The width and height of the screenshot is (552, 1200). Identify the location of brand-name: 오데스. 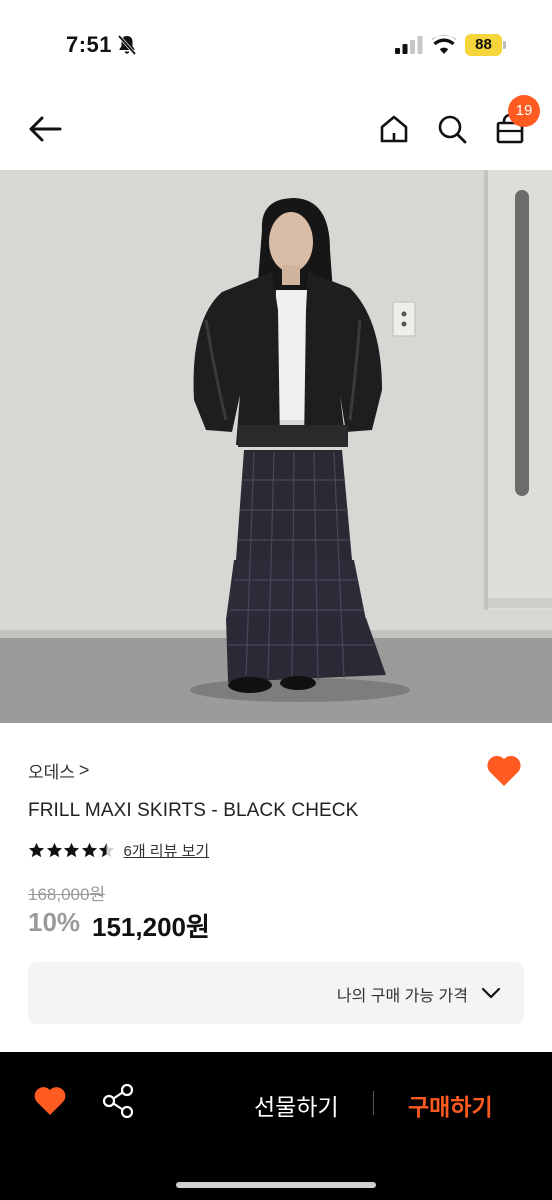
(51, 772).